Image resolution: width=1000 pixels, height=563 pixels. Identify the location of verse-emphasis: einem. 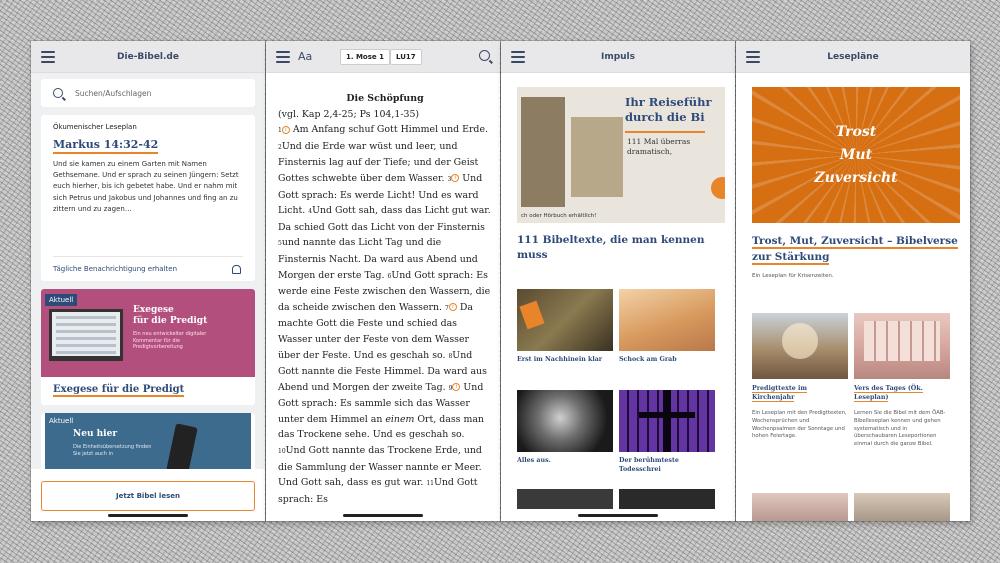
(400, 419).